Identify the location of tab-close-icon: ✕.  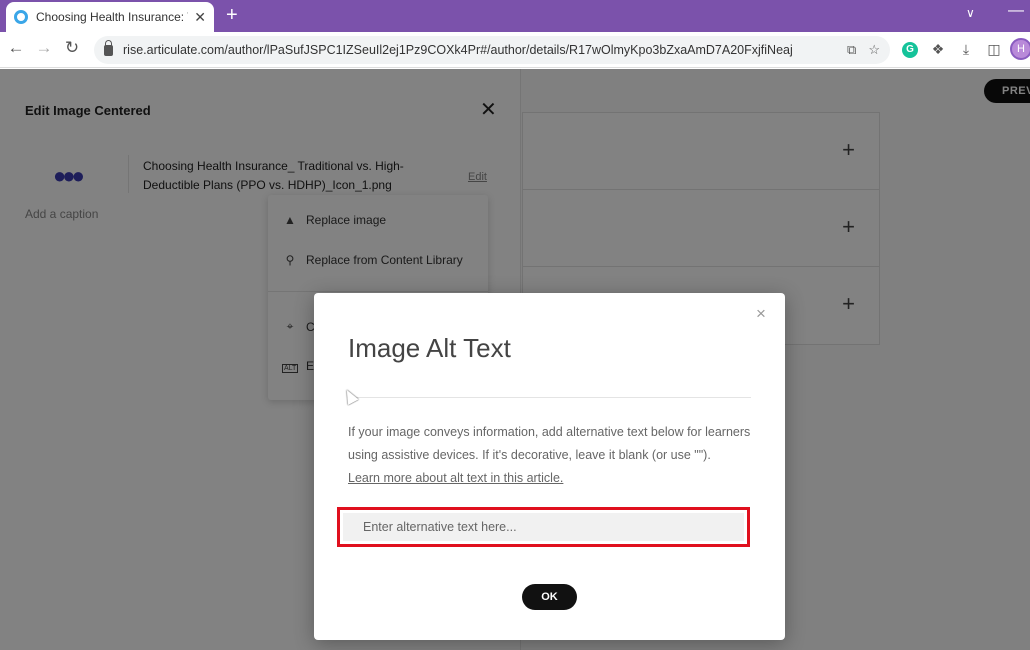
(200, 17).